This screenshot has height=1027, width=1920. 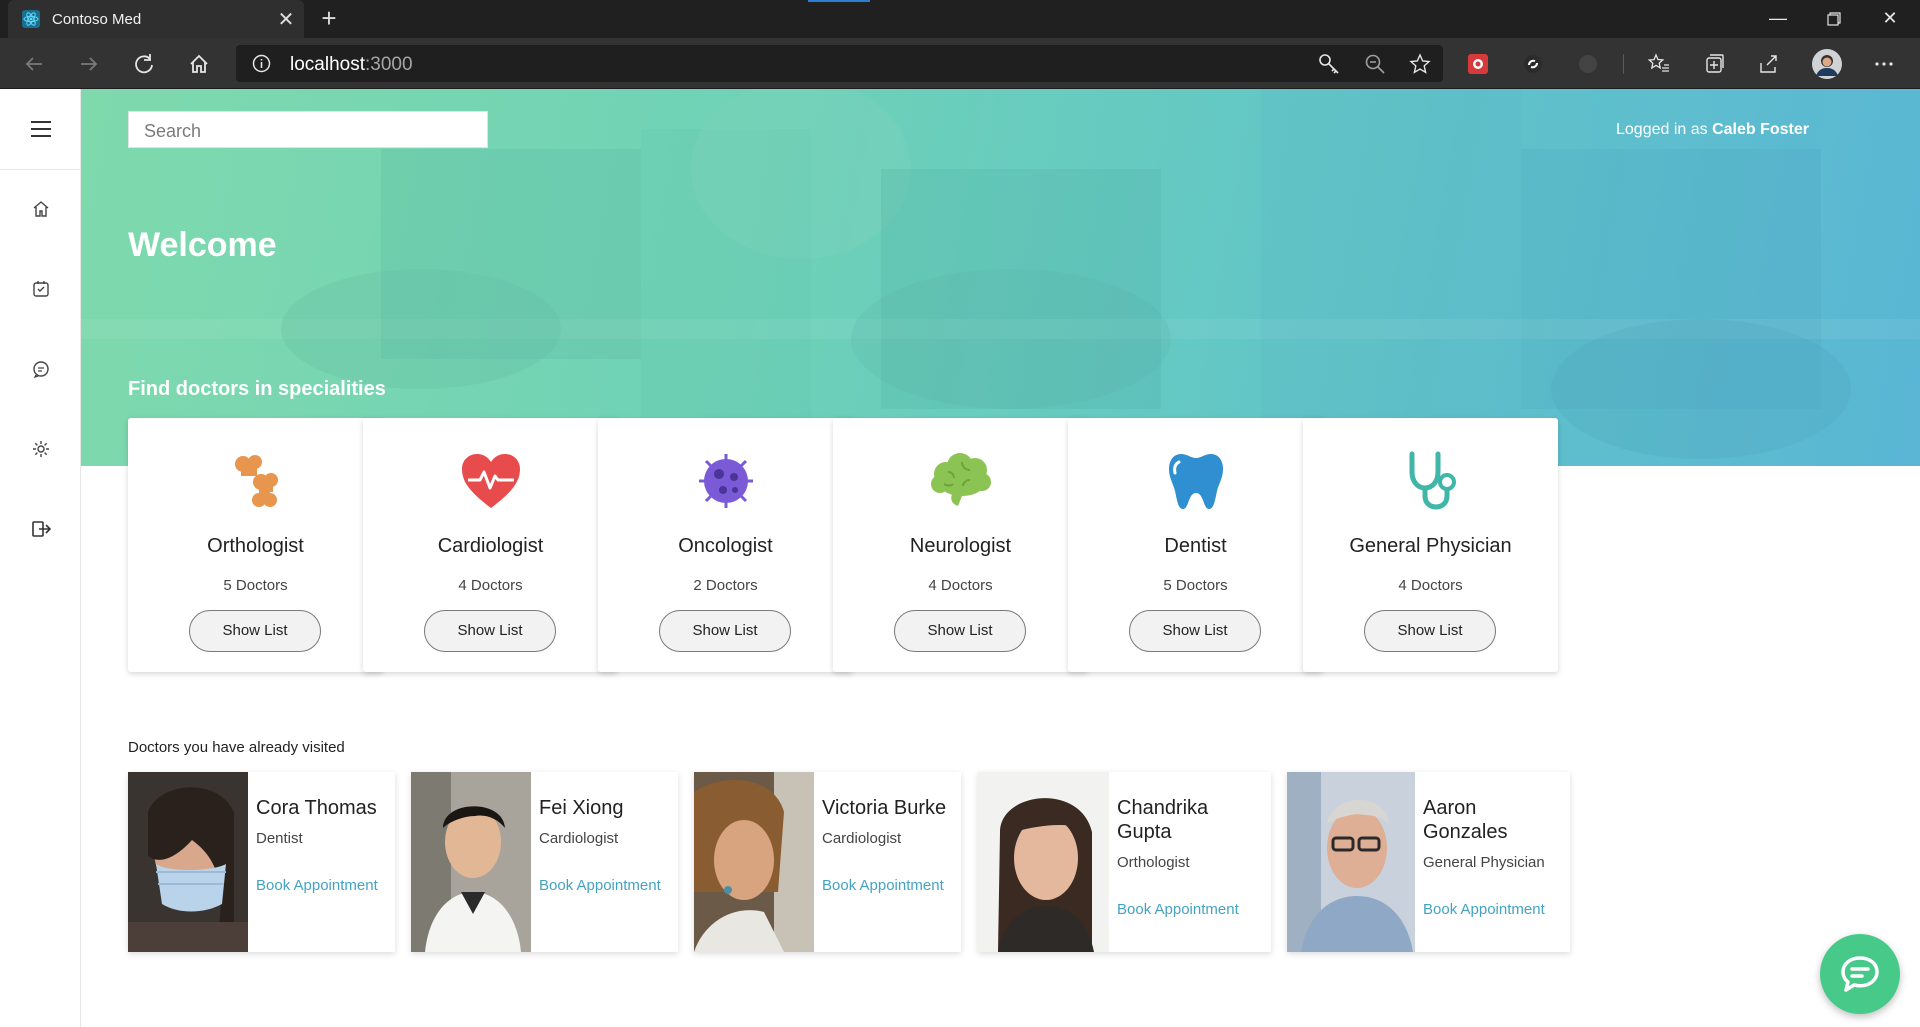 What do you see at coordinates (1760, 129) in the screenshot?
I see `user-name: Caleb Foster` at bounding box center [1760, 129].